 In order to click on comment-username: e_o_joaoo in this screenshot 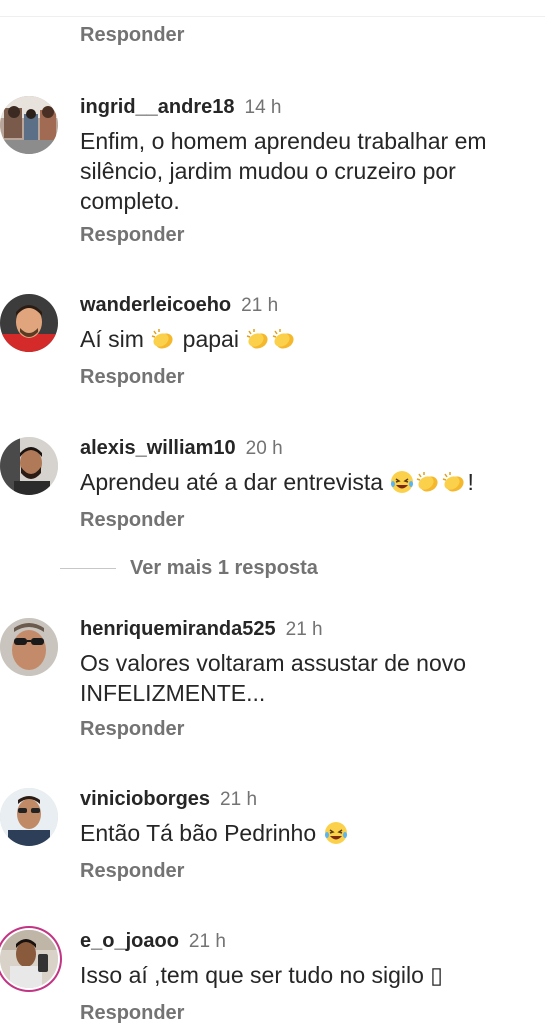, I will do `click(129, 941)`.